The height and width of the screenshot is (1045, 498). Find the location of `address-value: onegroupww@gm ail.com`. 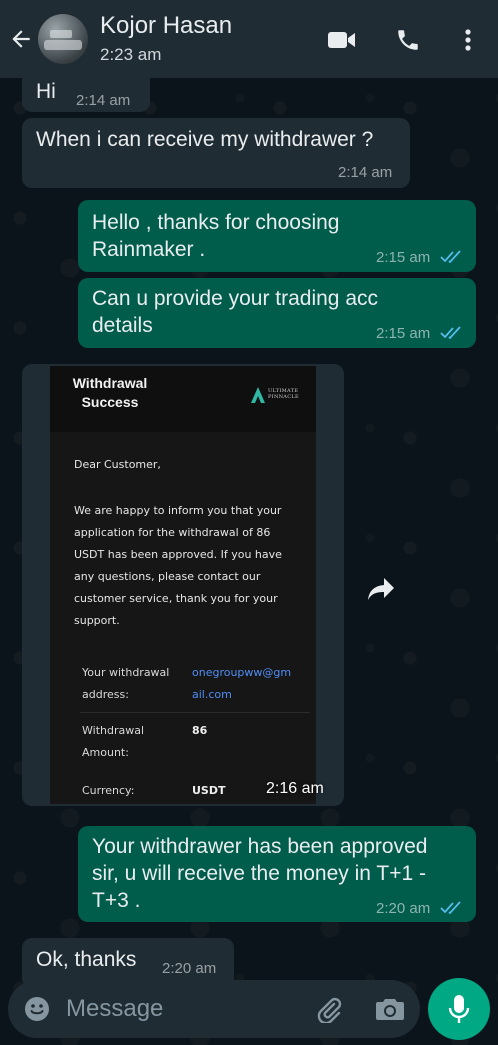

address-value: onegroupww@gm ail.com is located at coordinates (242, 683).